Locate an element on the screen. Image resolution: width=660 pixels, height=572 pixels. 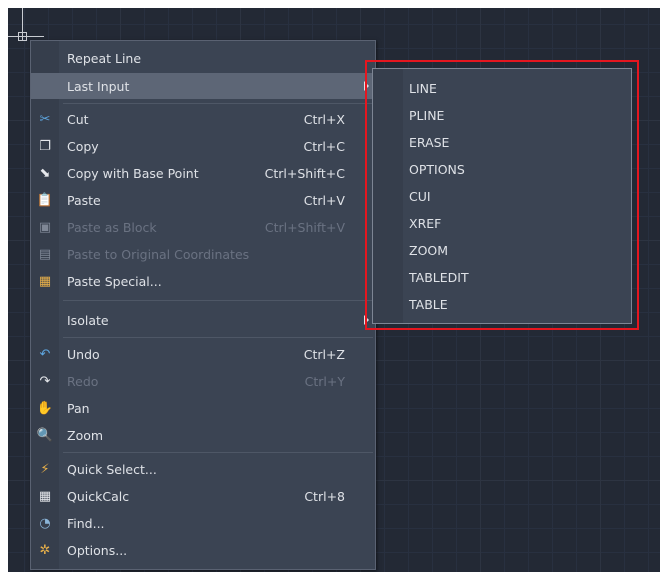
redo-icon: ↷ is located at coordinates (45, 381).